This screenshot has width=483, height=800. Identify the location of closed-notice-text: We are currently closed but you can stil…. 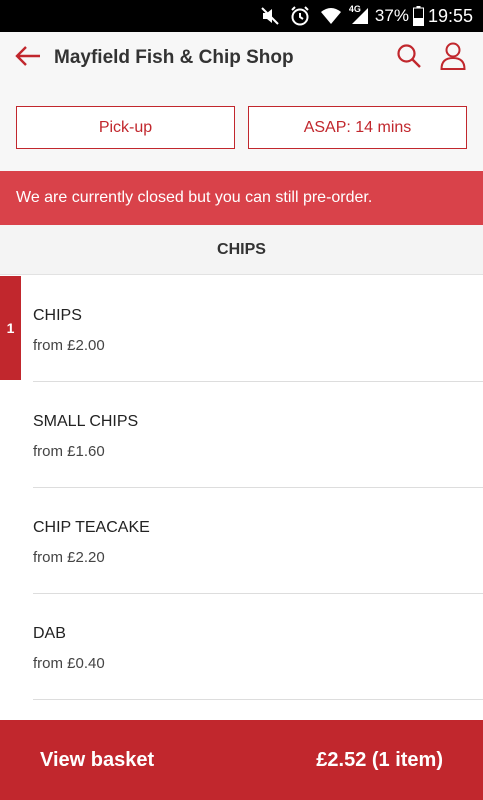
(194, 197).